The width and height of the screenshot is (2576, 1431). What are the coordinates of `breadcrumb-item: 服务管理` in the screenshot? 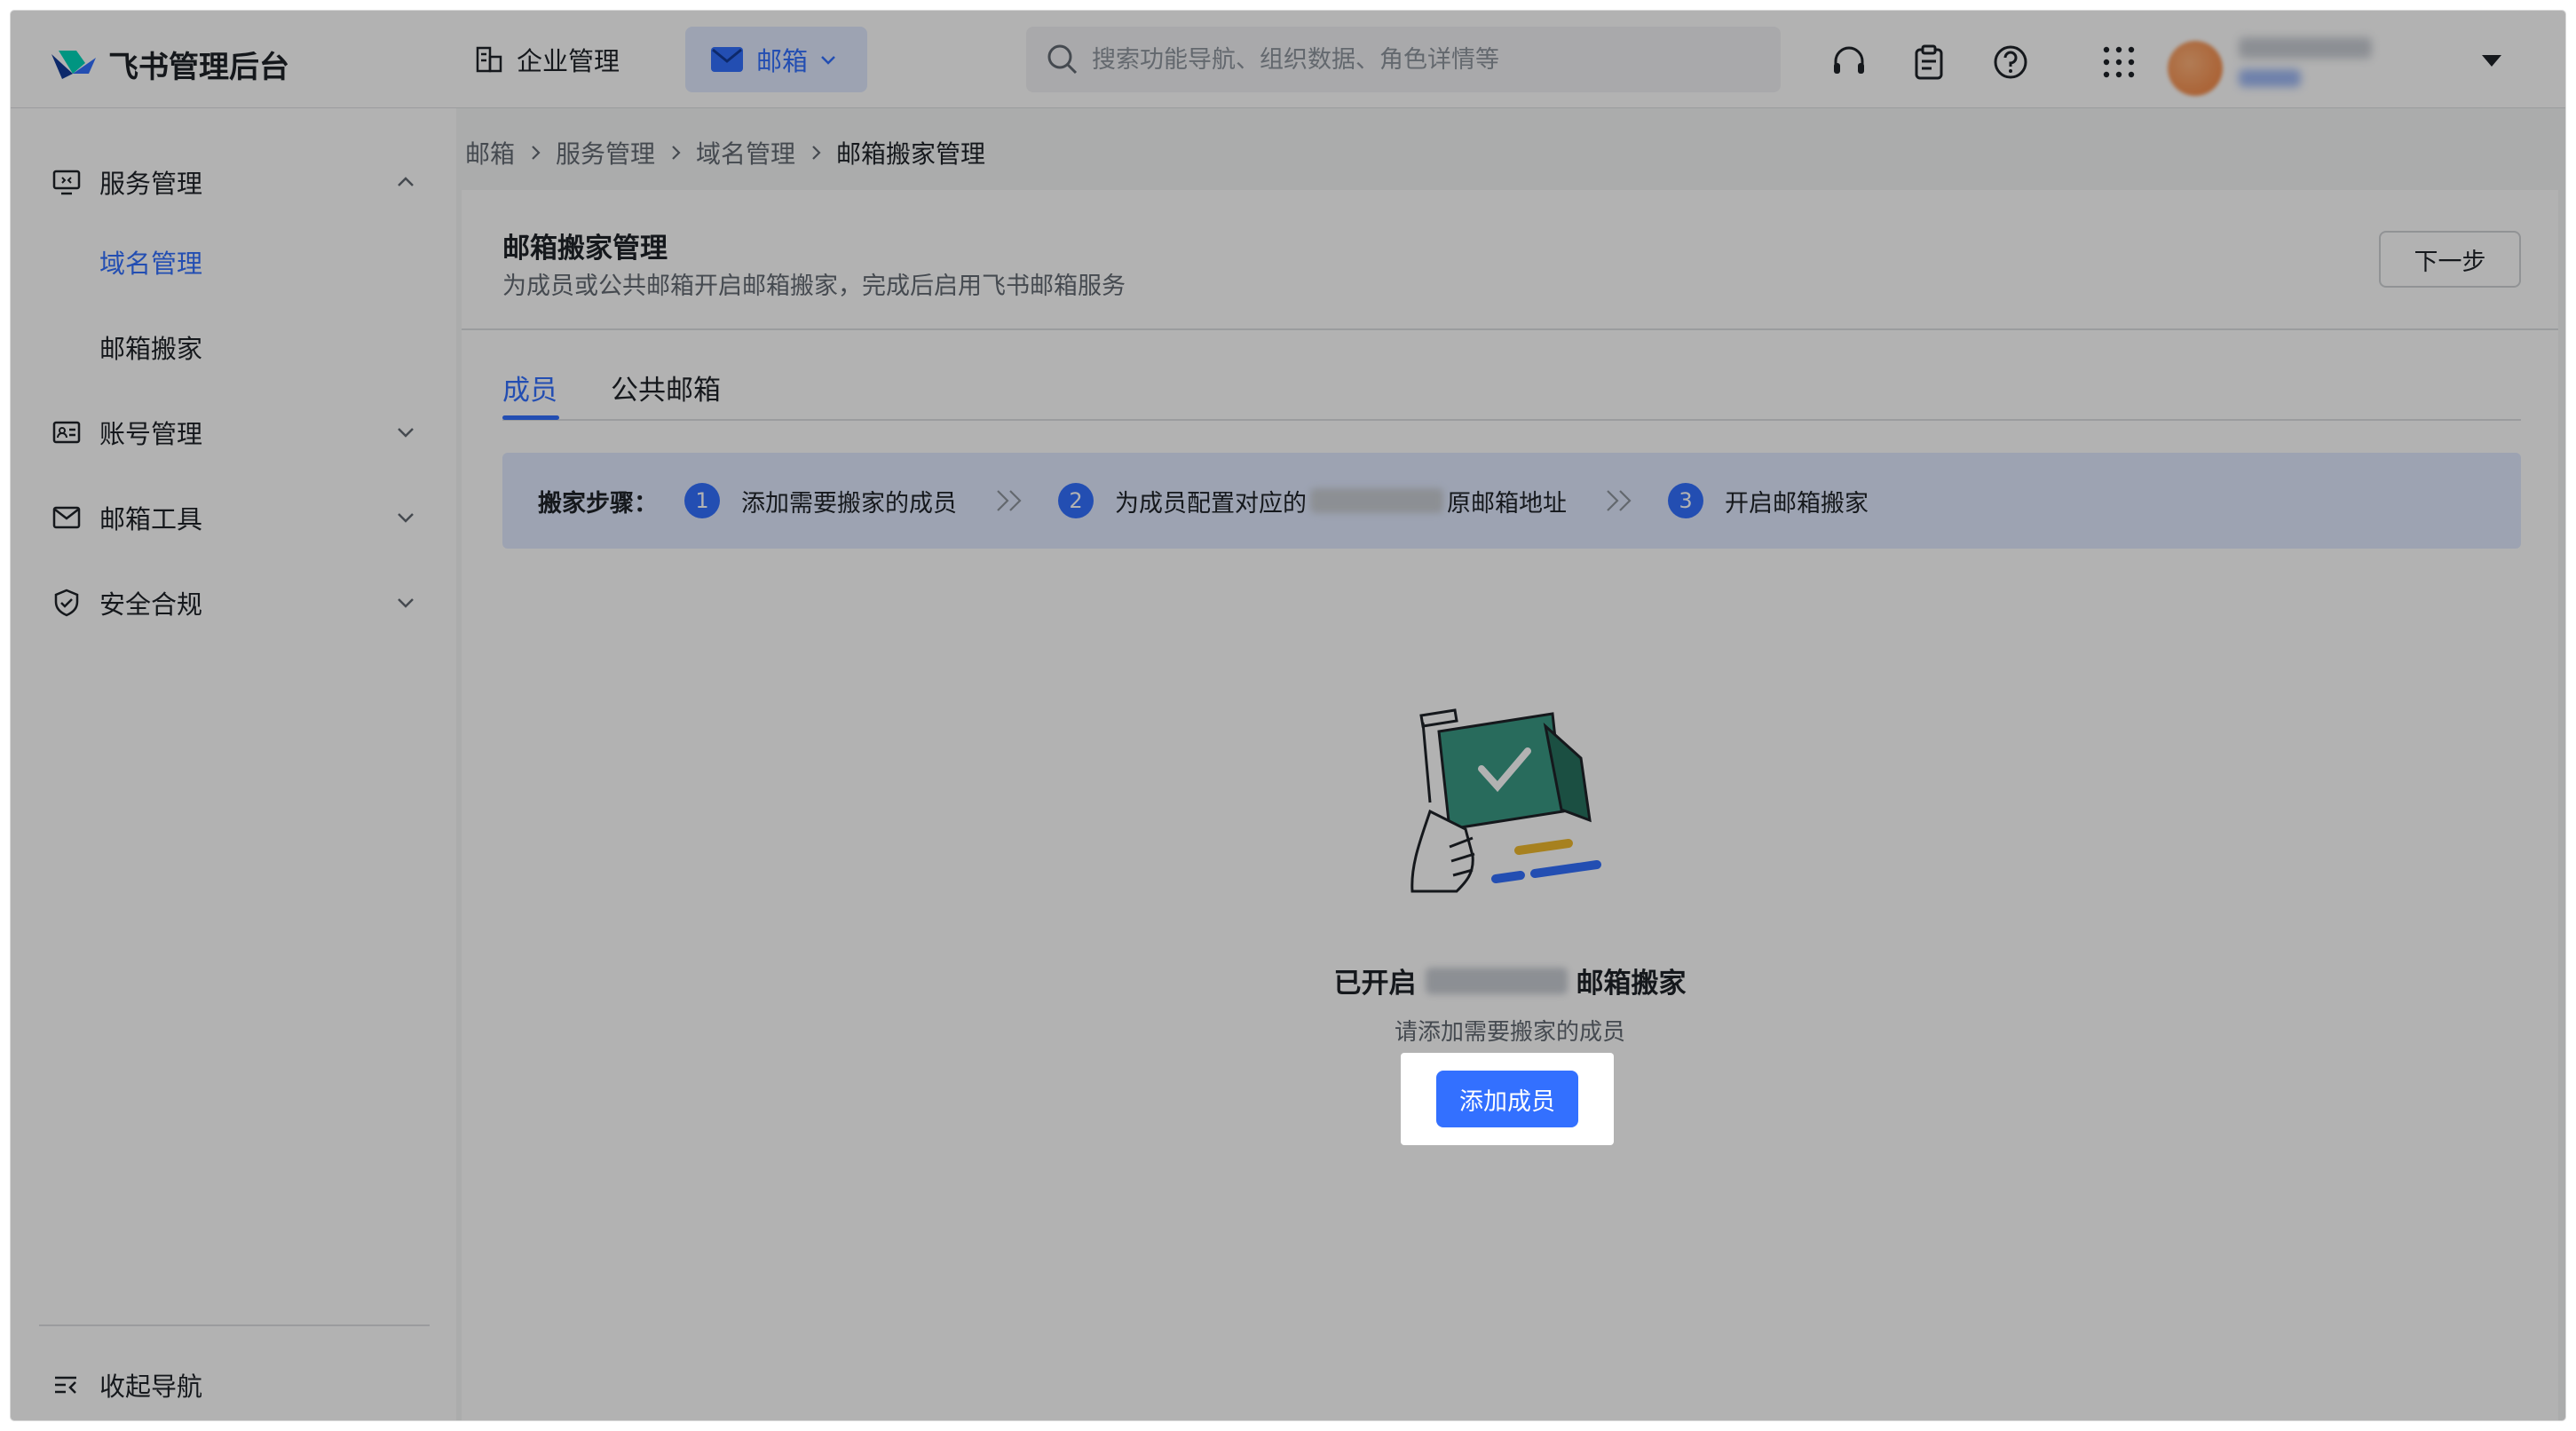 It's located at (605, 153).